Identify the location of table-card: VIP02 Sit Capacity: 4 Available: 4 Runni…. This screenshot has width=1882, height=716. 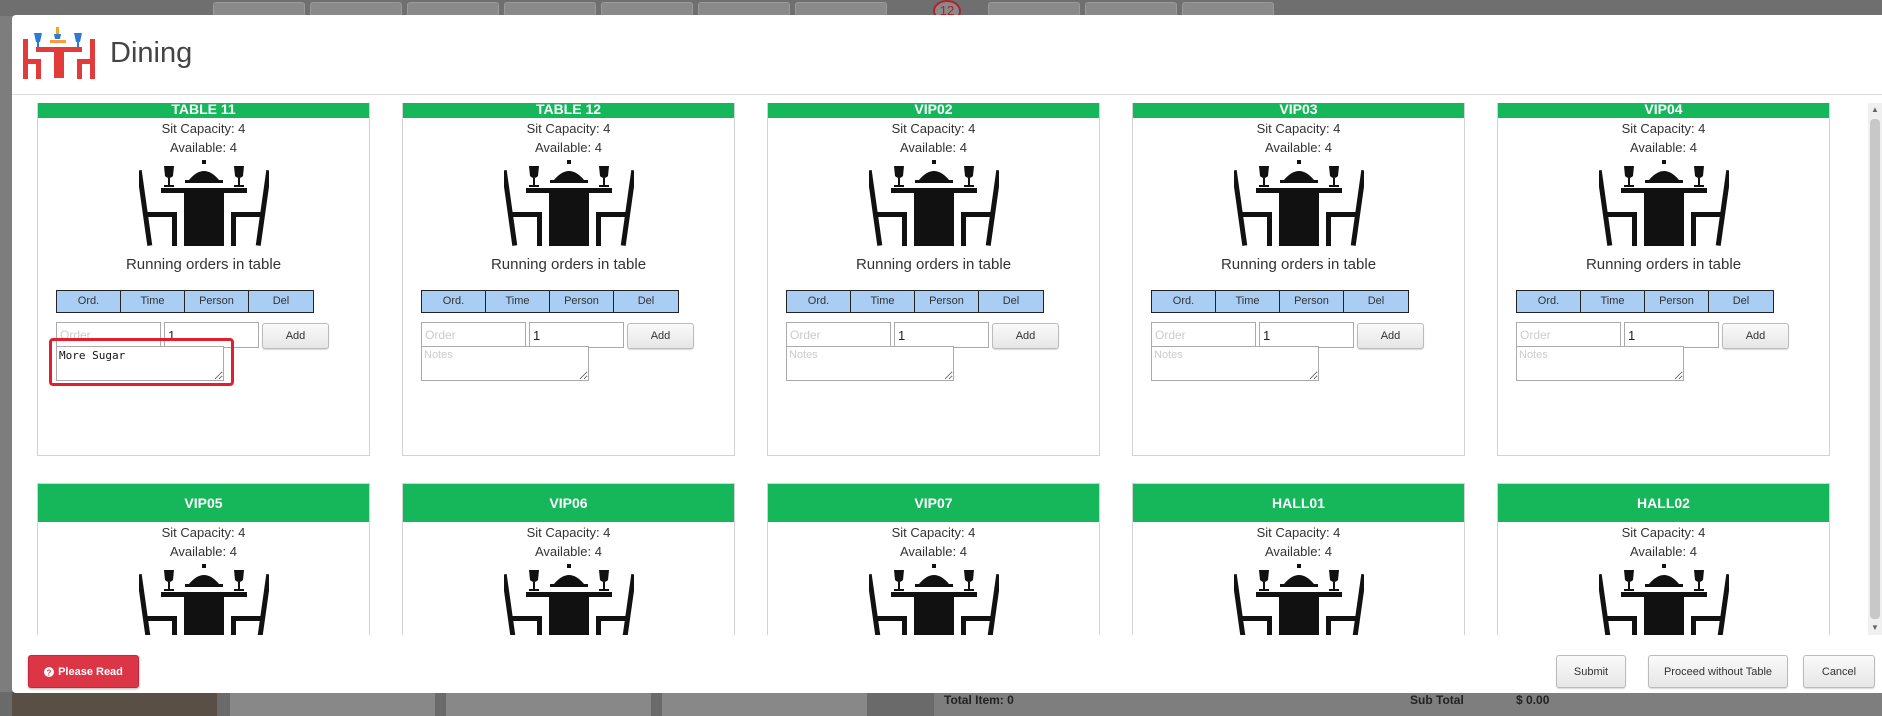
(933, 279).